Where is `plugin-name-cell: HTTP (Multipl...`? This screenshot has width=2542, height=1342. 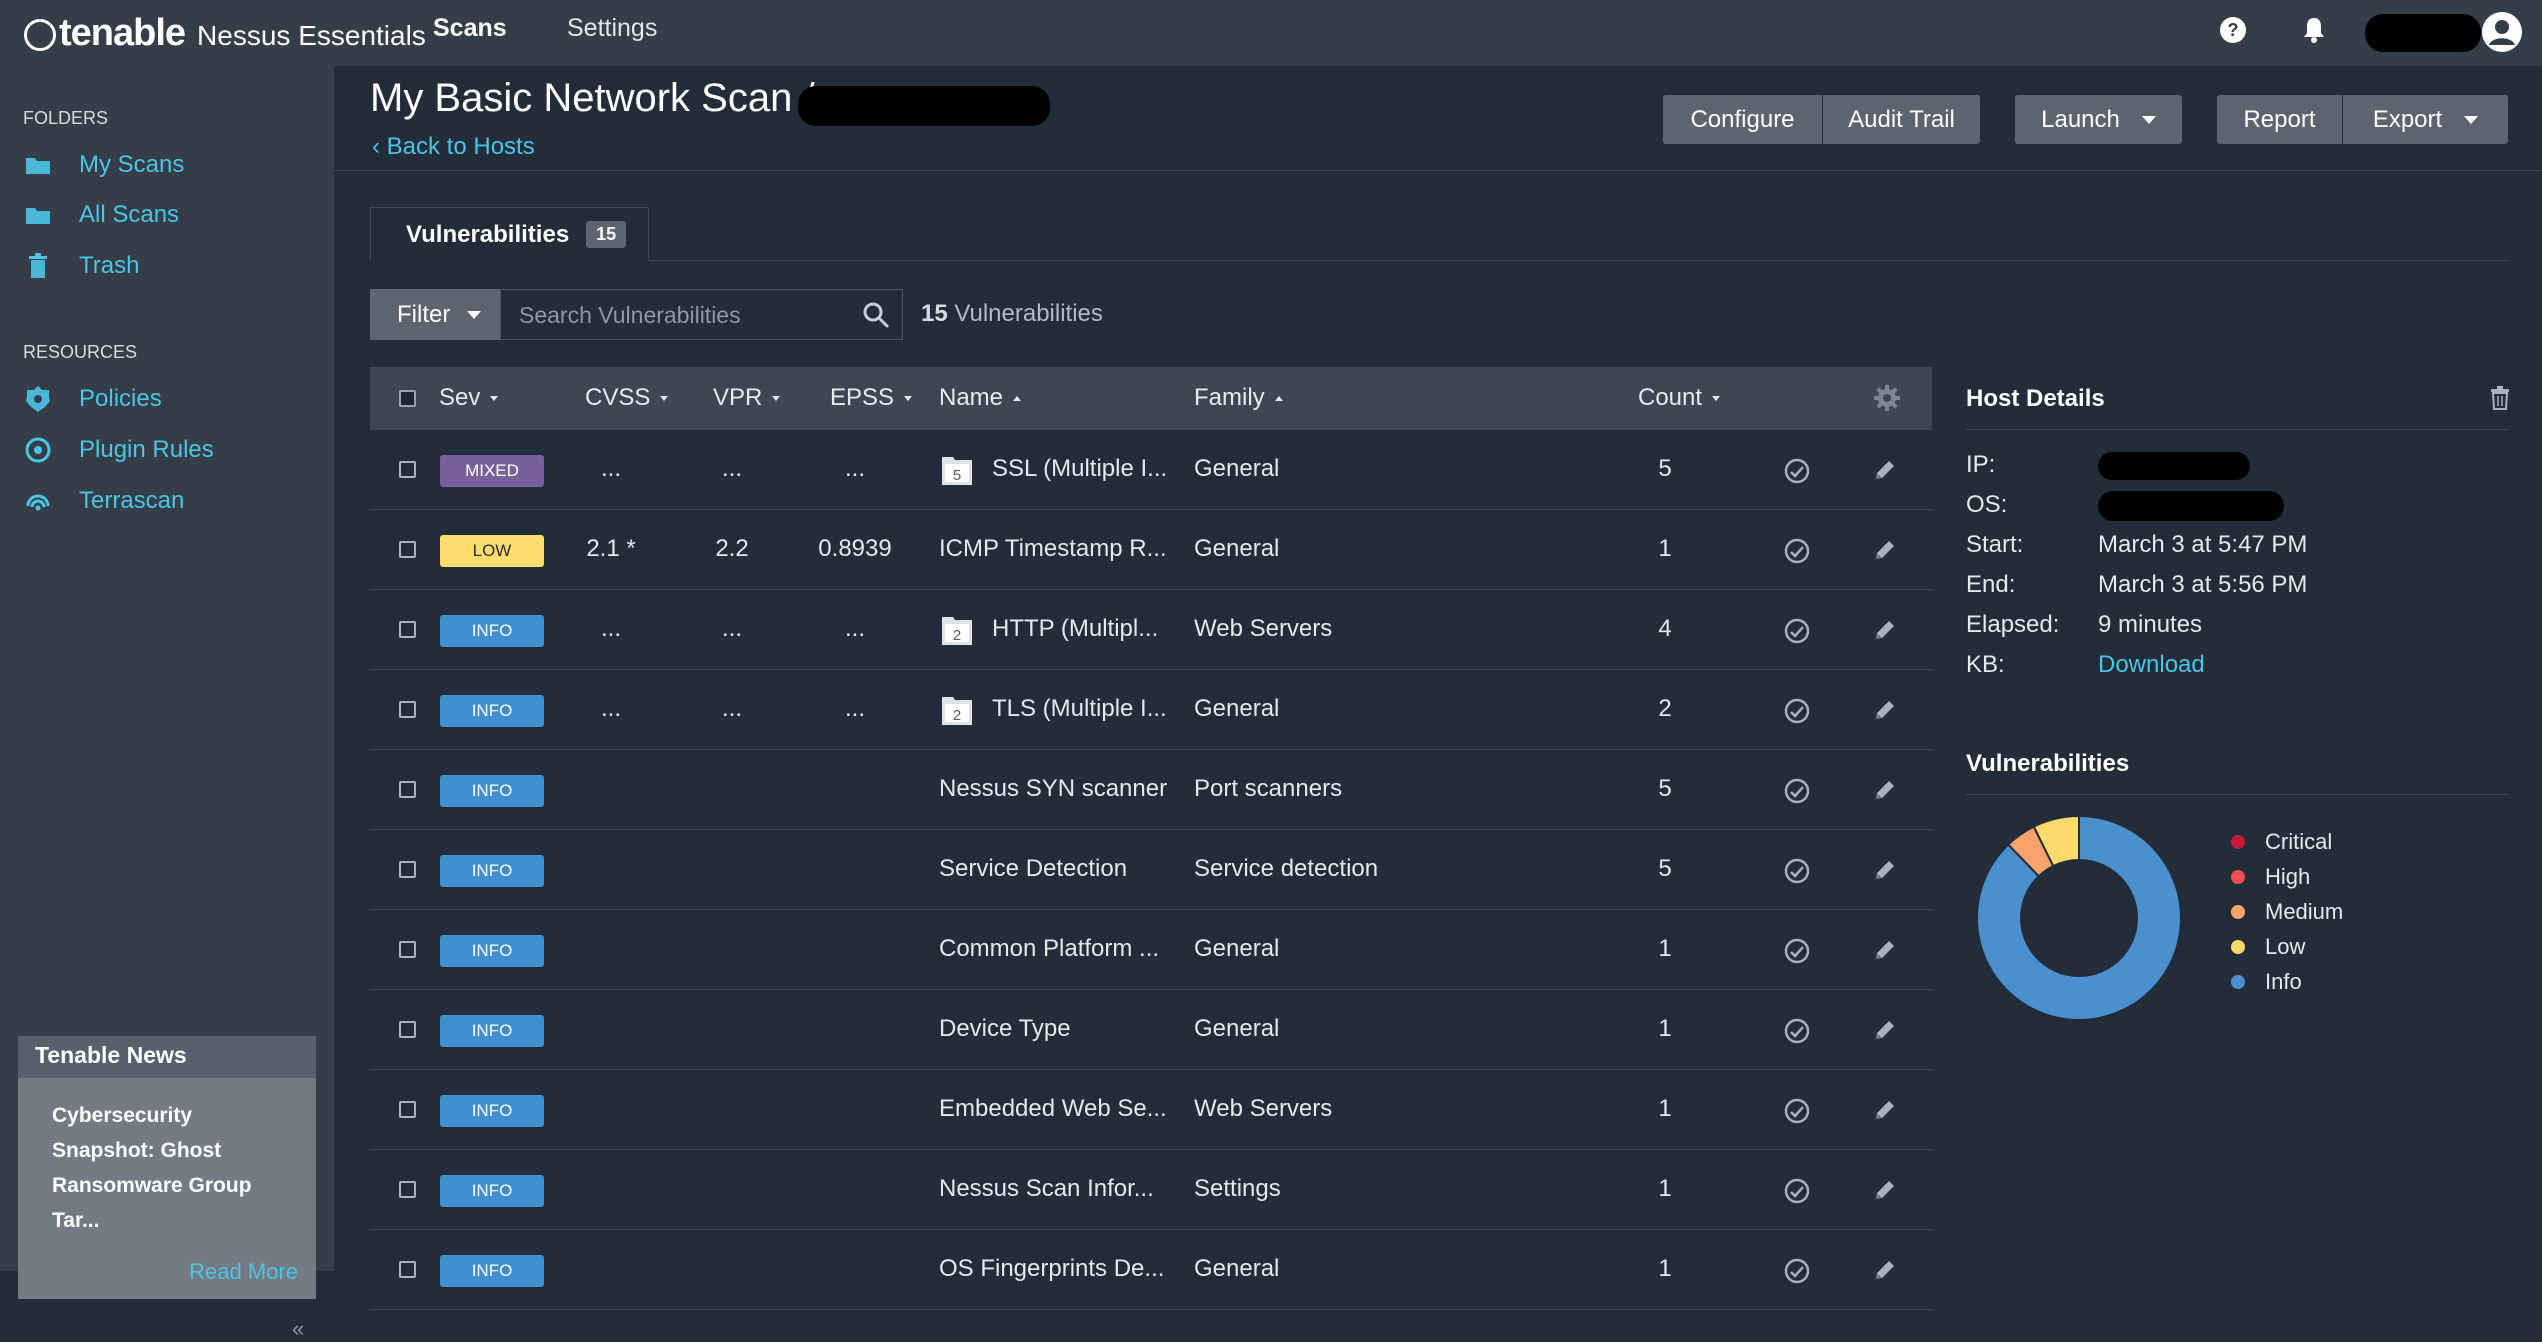 plugin-name-cell: HTTP (Multipl... is located at coordinates (1075, 629).